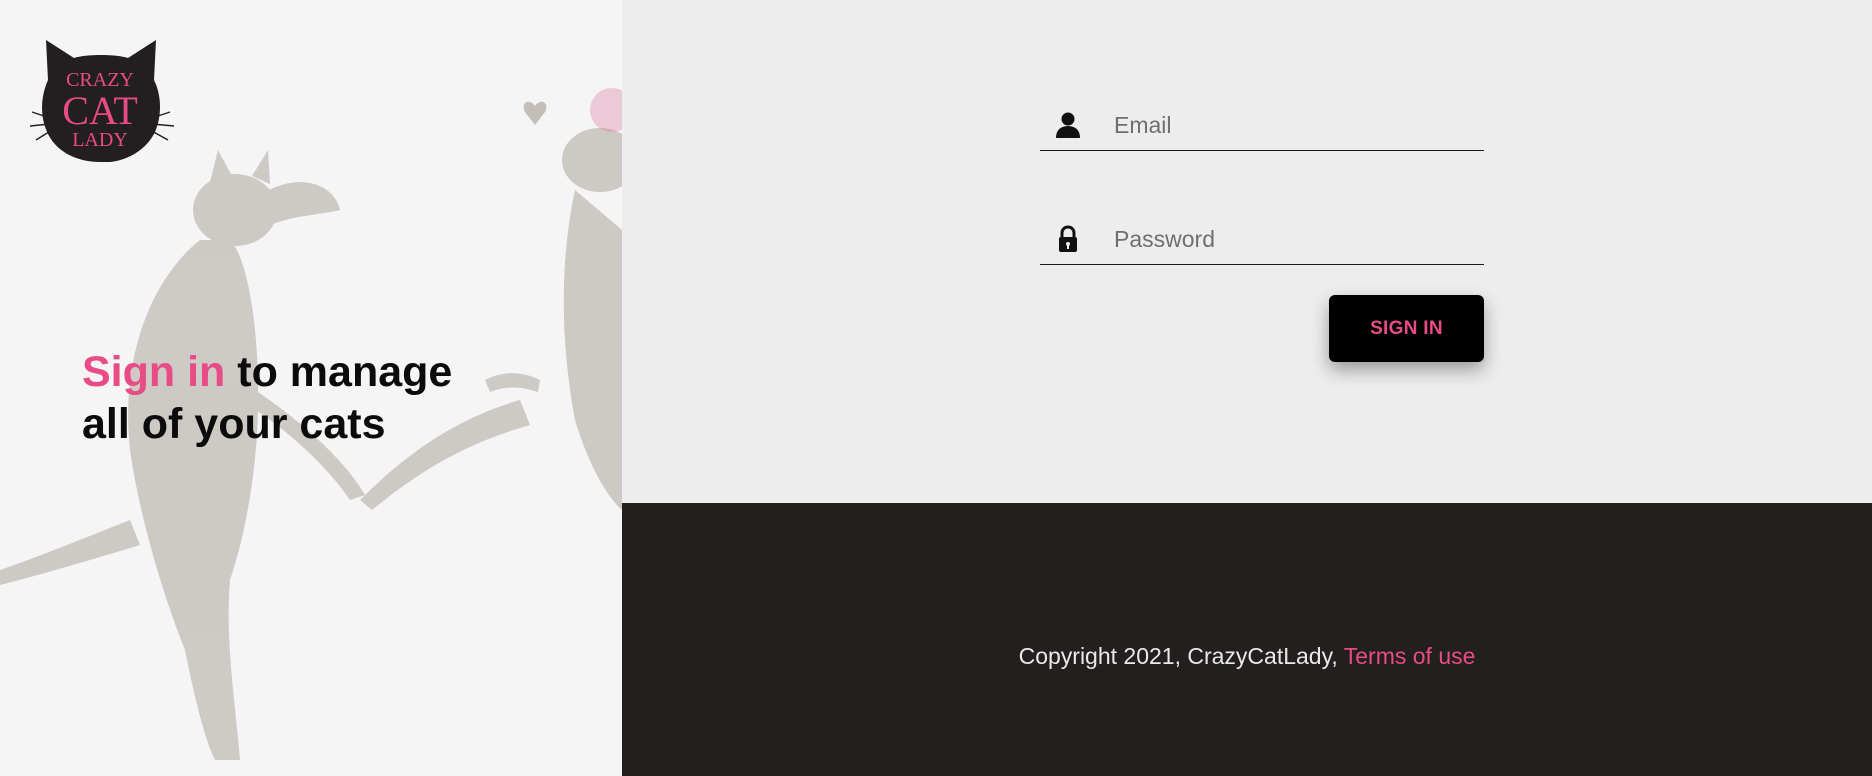  What do you see at coordinates (1294, 125) in the screenshot?
I see `email-input` at bounding box center [1294, 125].